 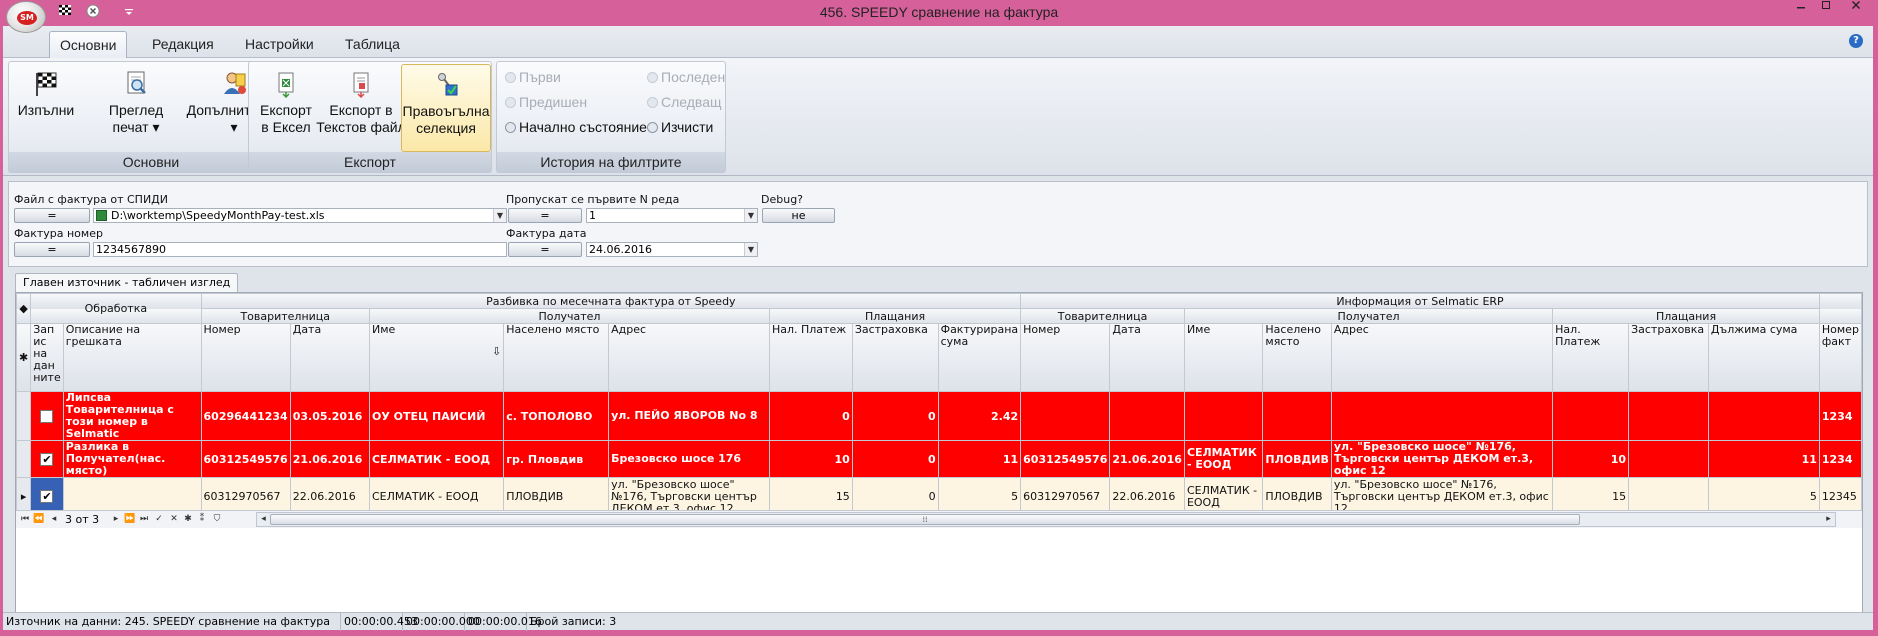 What do you see at coordinates (329, 357) in the screenshot?
I see `column-header-speedy-date: Дата` at bounding box center [329, 357].